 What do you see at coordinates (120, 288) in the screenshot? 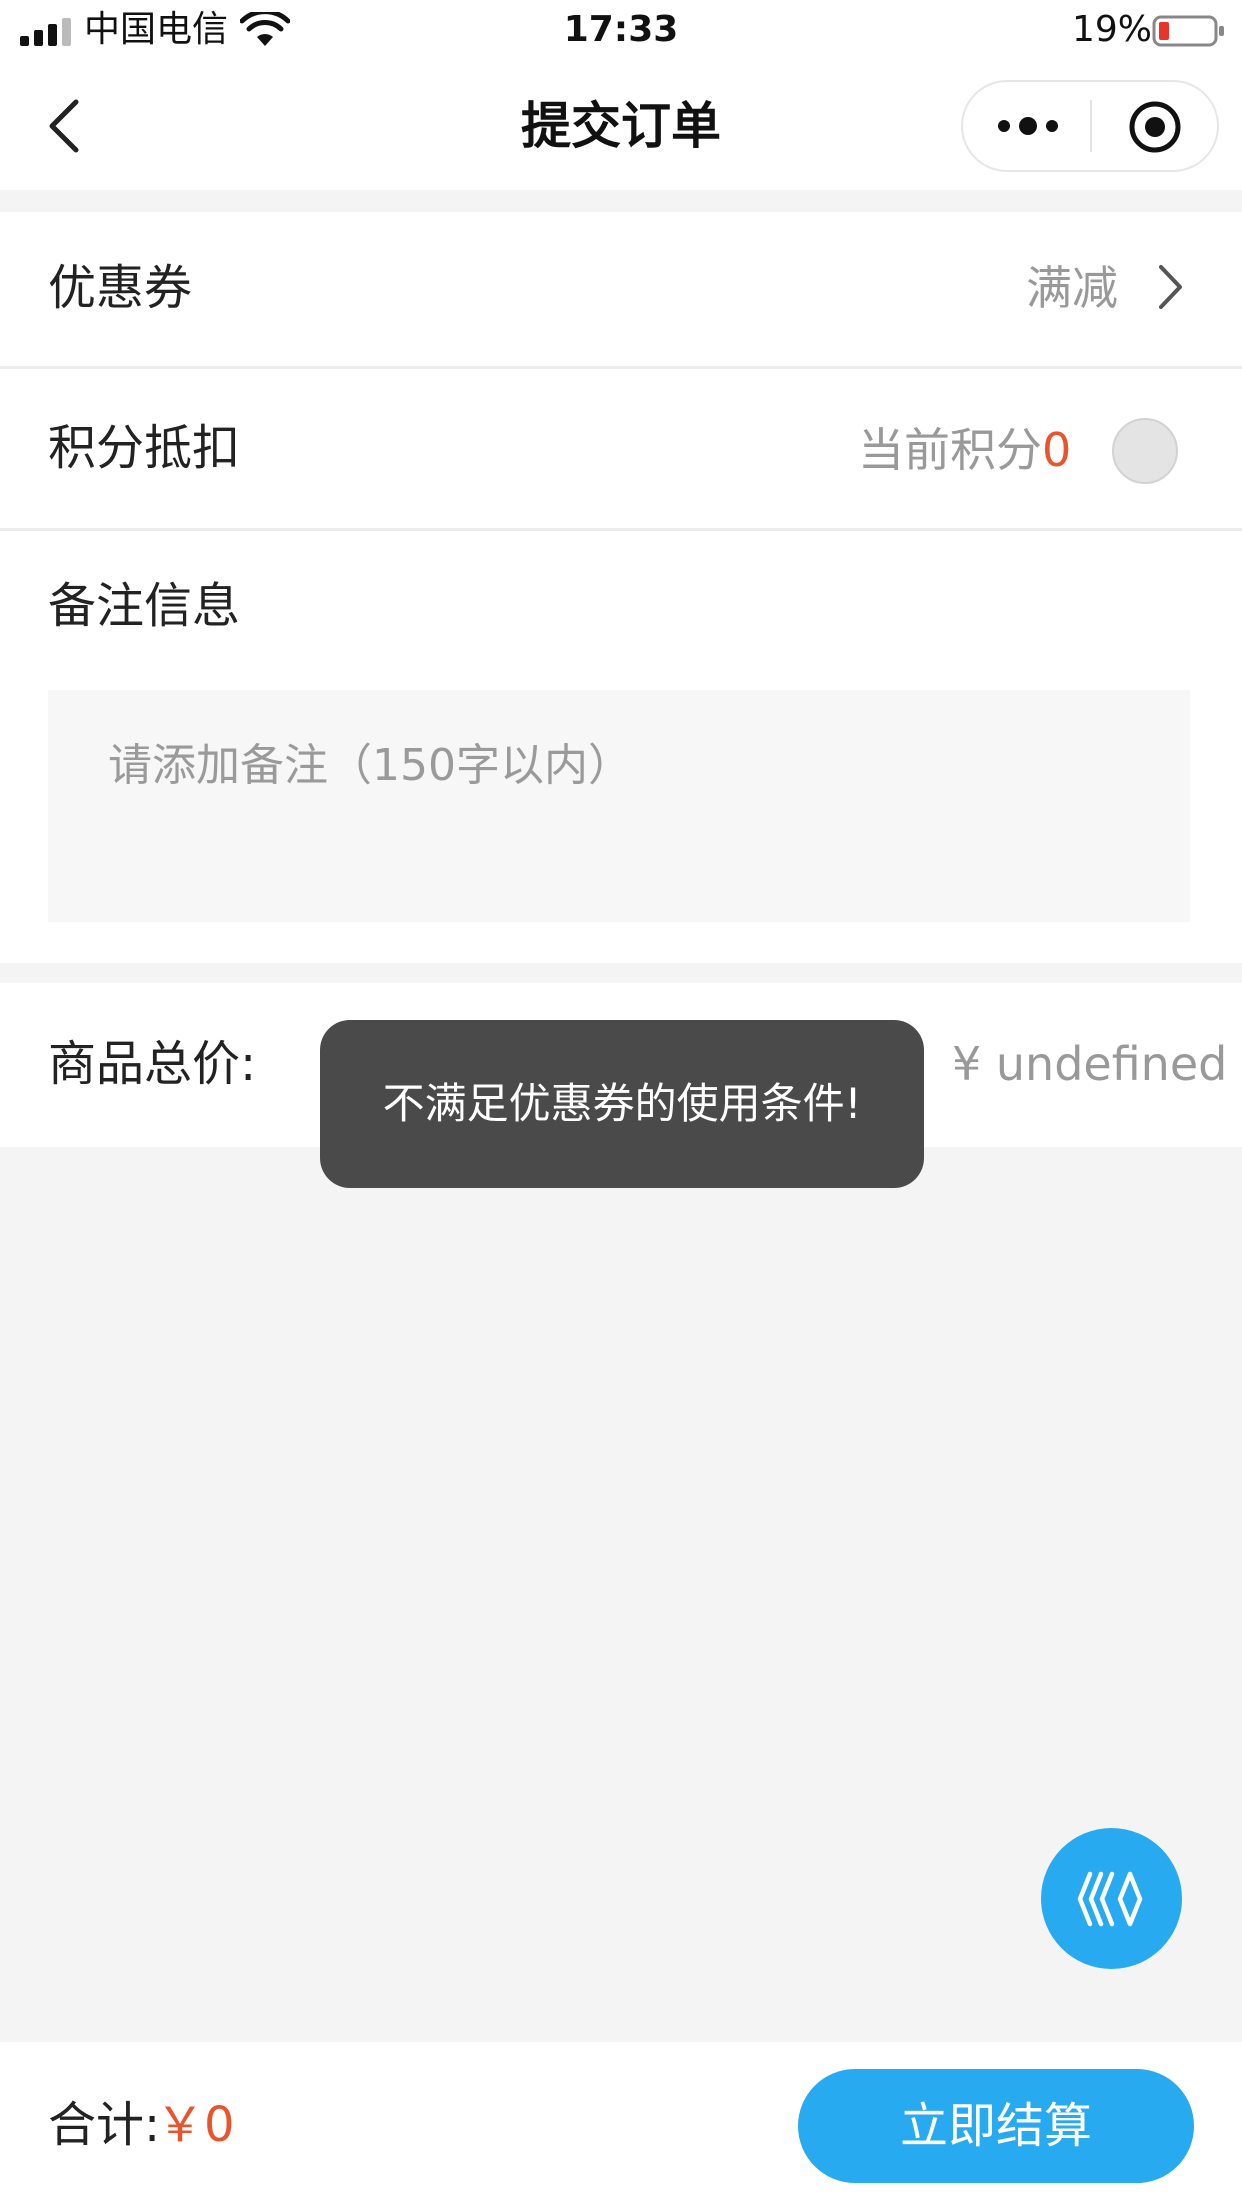
I see `coupon-label: 优惠券` at bounding box center [120, 288].